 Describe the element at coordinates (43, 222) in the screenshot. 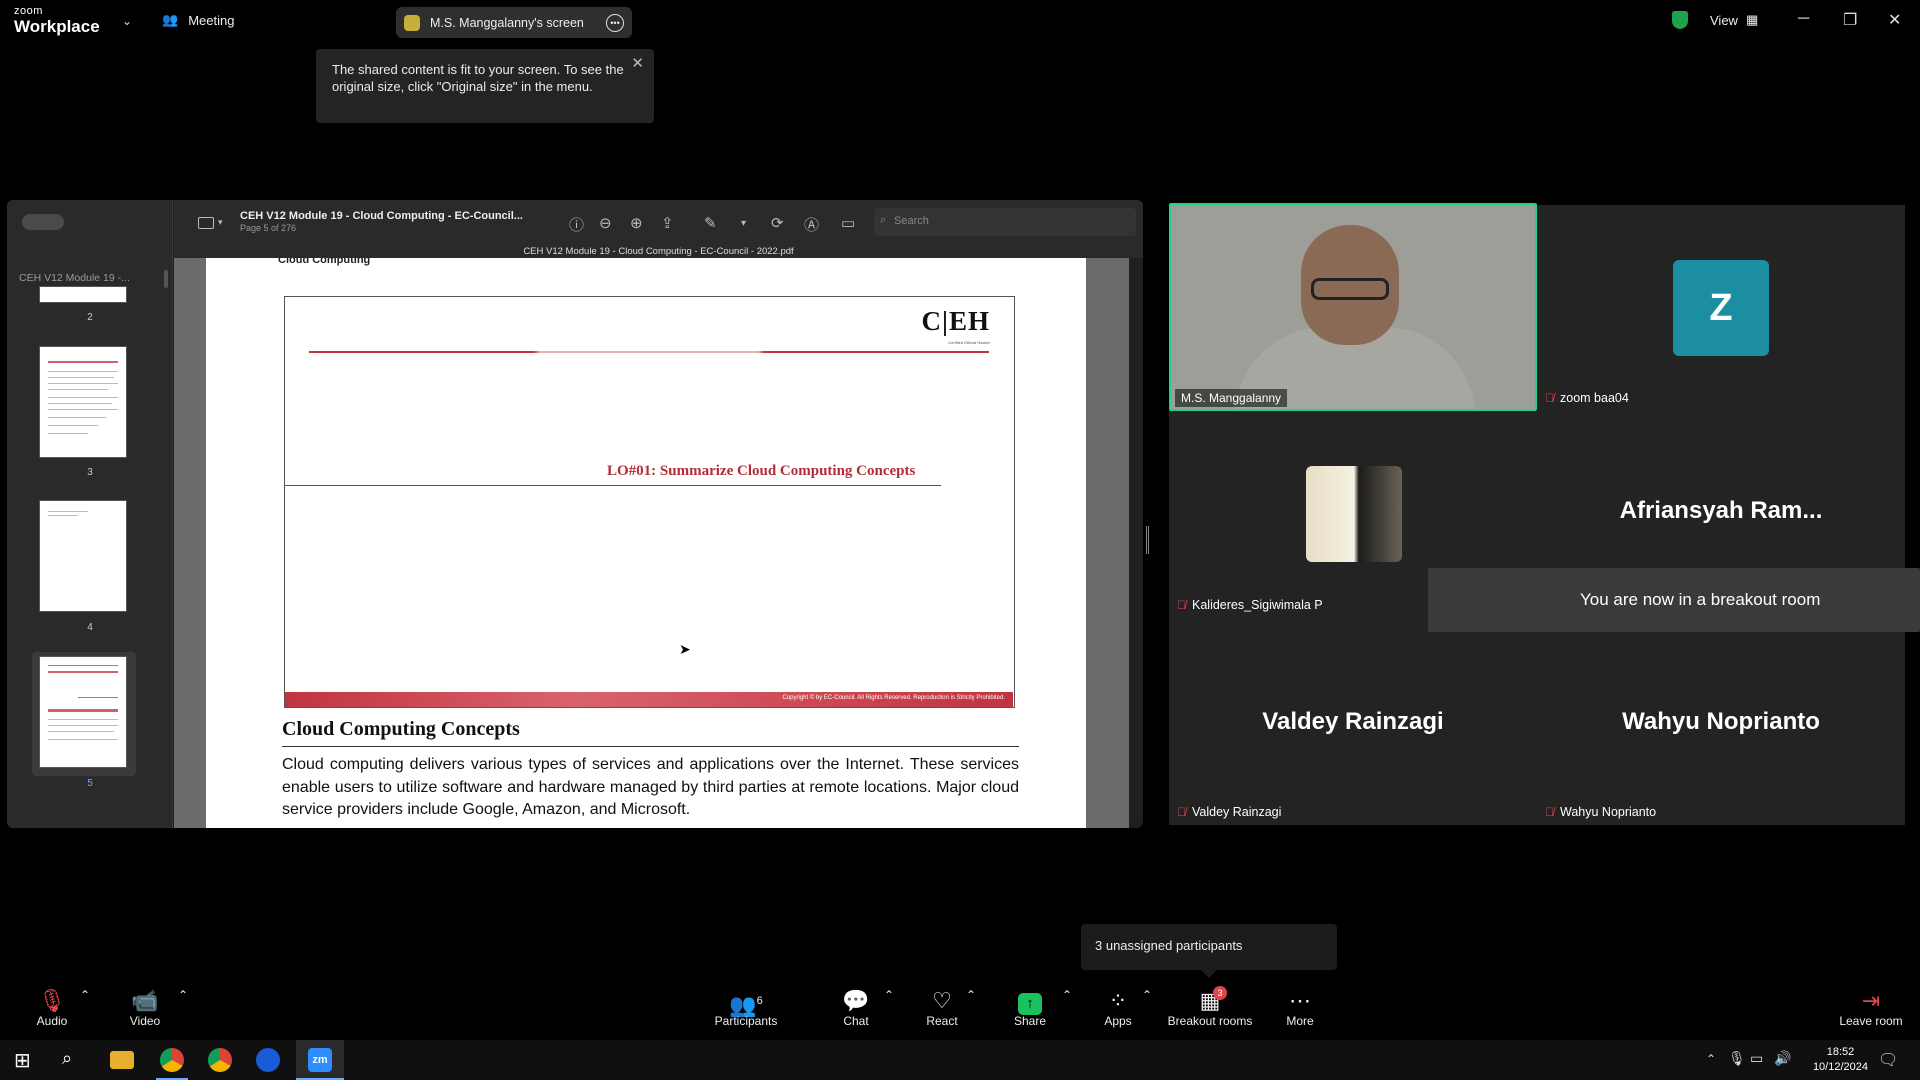

I see `sidebar-toggle` at that location.